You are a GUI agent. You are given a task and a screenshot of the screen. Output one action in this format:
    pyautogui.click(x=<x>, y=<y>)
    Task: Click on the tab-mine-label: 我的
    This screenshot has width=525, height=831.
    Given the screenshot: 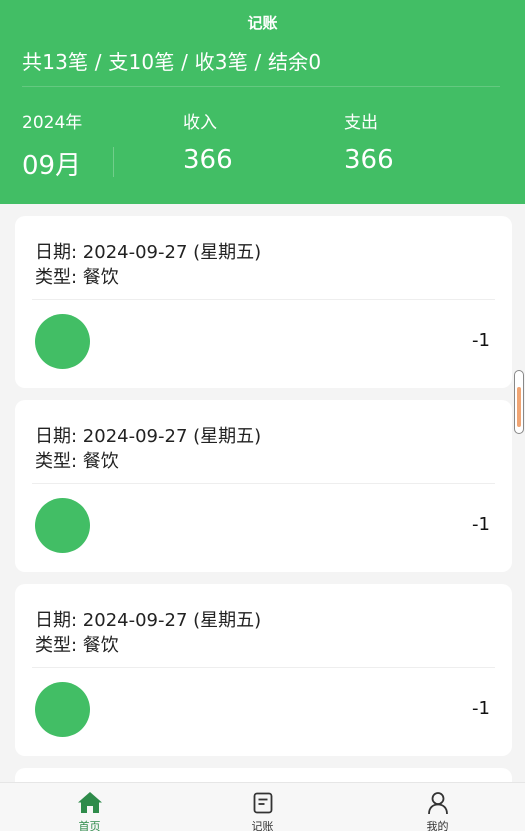 What is the action you would take?
    pyautogui.click(x=437, y=825)
    